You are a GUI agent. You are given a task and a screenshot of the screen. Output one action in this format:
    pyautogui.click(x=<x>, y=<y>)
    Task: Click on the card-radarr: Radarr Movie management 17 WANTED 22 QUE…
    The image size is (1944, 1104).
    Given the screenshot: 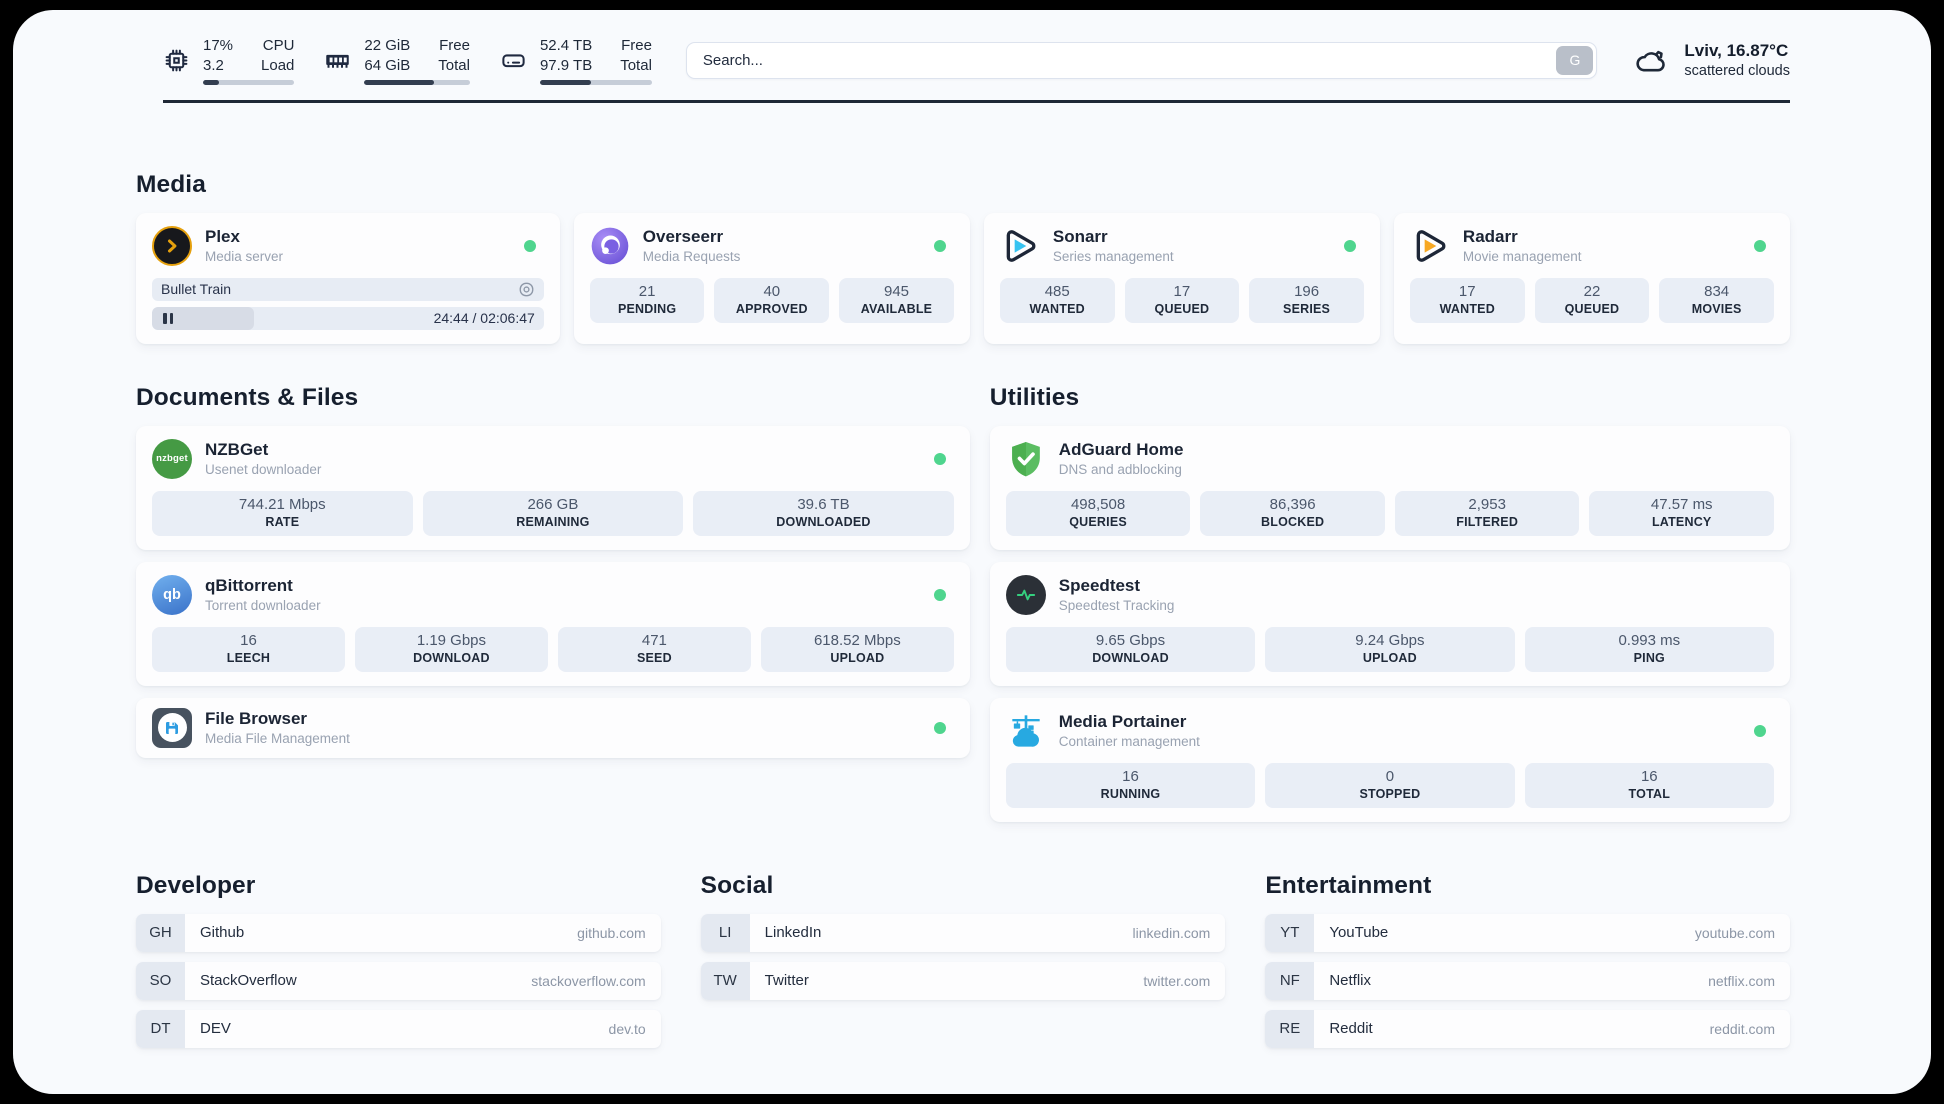 What is the action you would take?
    pyautogui.click(x=1591, y=278)
    